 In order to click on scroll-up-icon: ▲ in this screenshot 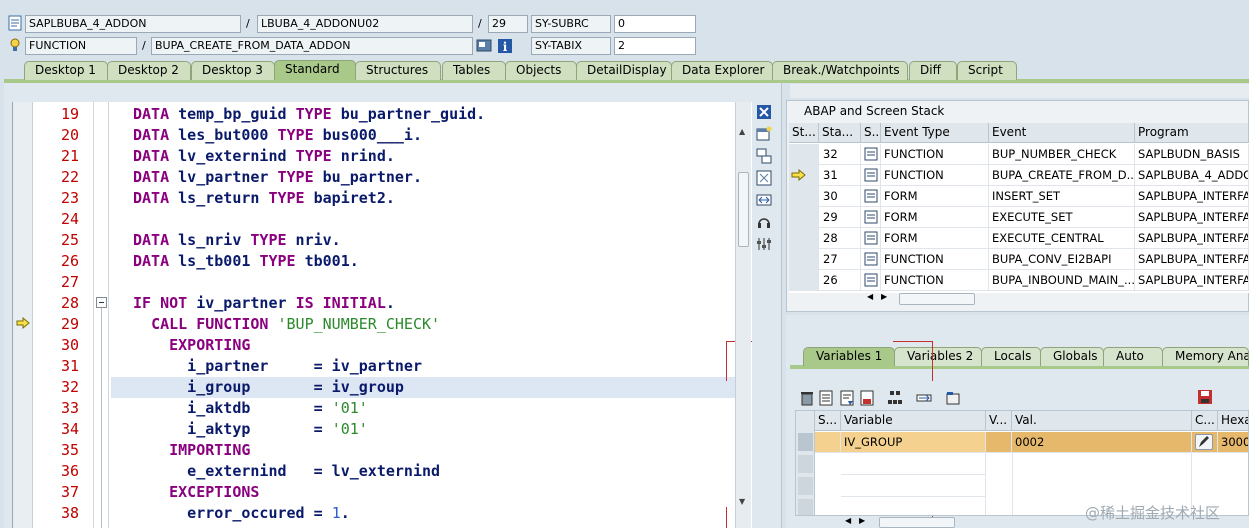, I will do `click(742, 131)`.